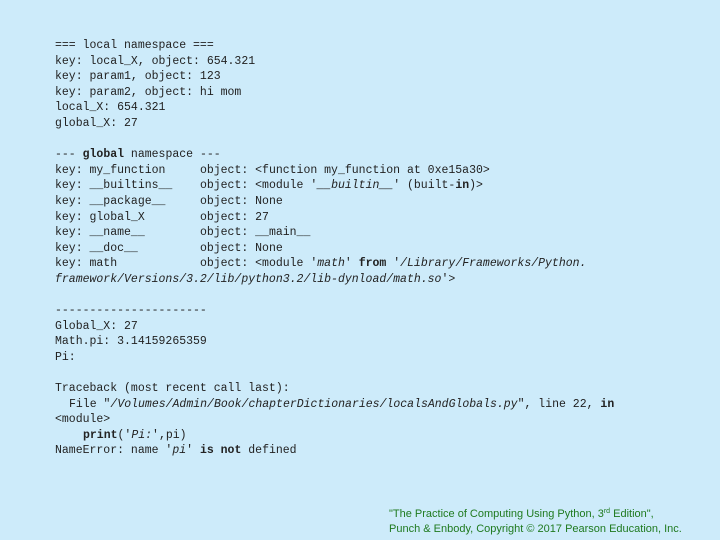 Image resolution: width=720 pixels, height=540 pixels. Describe the element at coordinates (255, 233) in the screenshot. I see `global-object: object: __main__` at that location.